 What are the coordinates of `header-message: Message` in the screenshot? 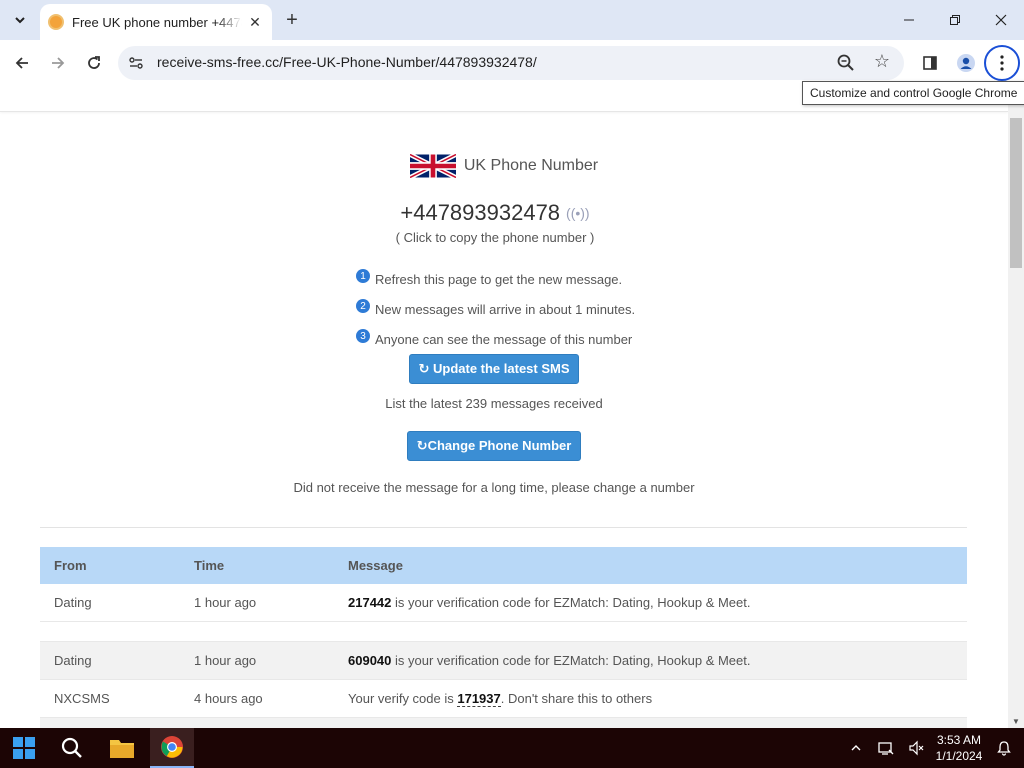 It's located at (375, 565).